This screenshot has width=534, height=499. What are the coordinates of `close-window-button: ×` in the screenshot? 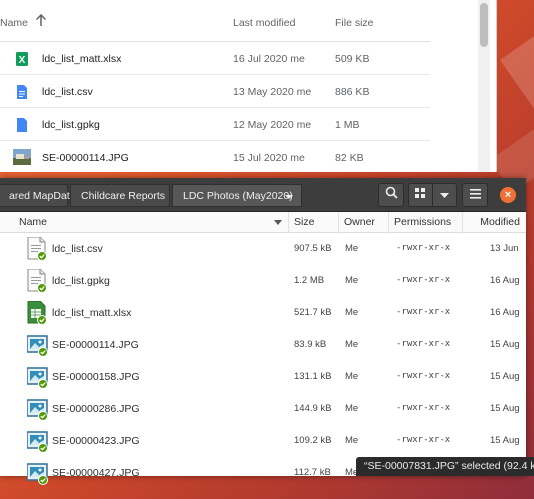 It's located at (508, 195).